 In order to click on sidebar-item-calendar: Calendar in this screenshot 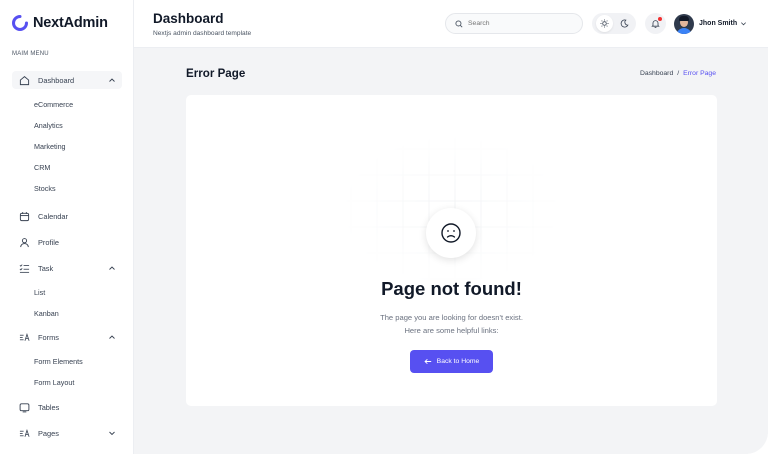, I will do `click(67, 216)`.